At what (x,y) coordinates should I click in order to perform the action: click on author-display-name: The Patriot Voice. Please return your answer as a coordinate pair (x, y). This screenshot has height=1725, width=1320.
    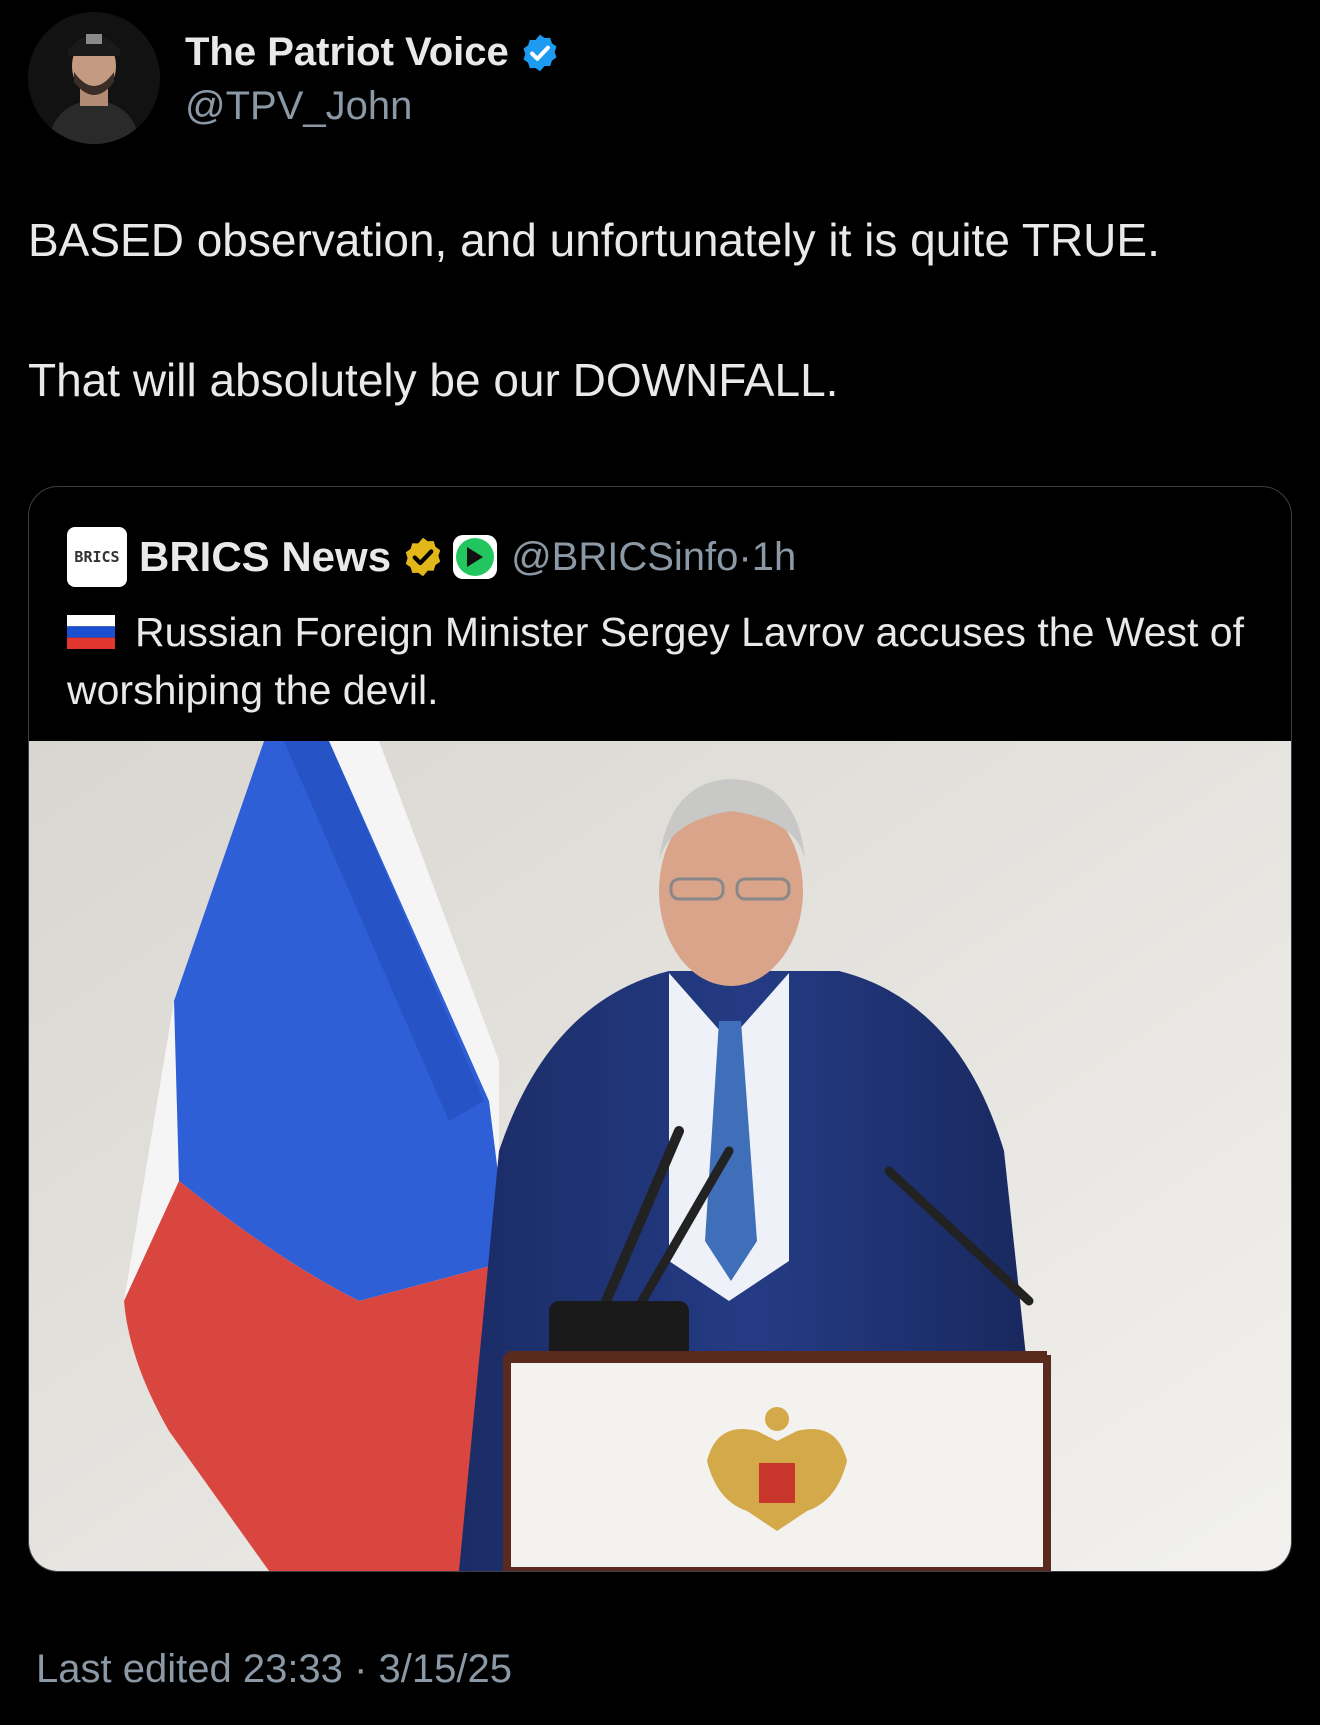
    Looking at the image, I should click on (347, 52).